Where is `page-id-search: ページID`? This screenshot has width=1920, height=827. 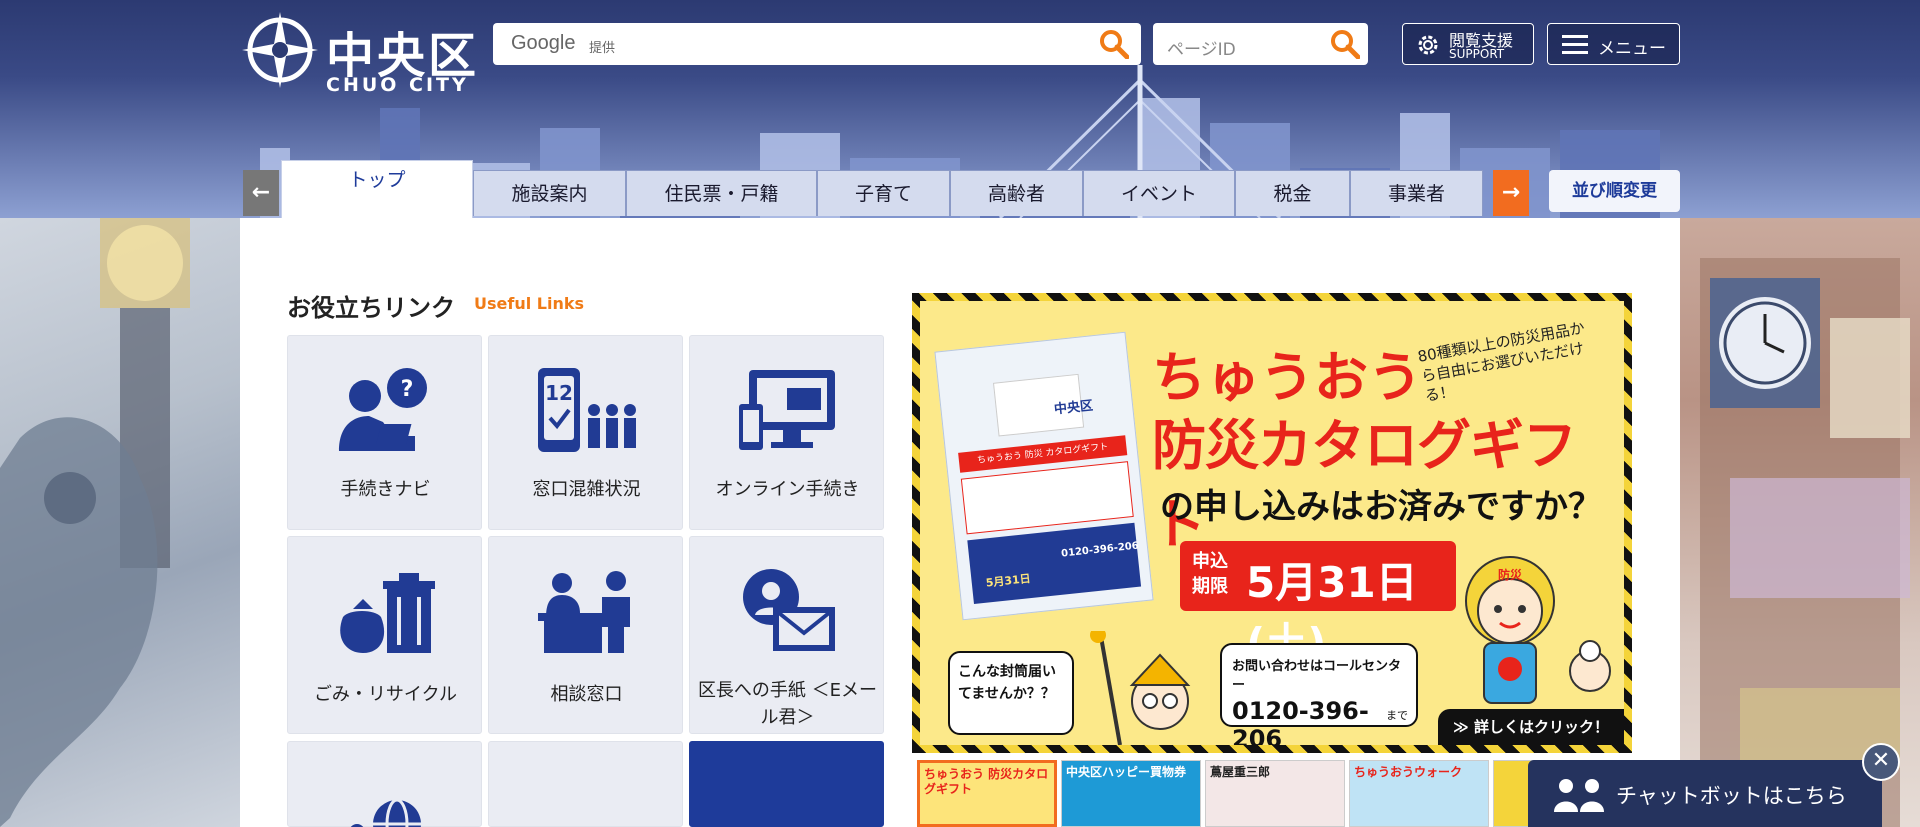 page-id-search: ページID is located at coordinates (1260, 44).